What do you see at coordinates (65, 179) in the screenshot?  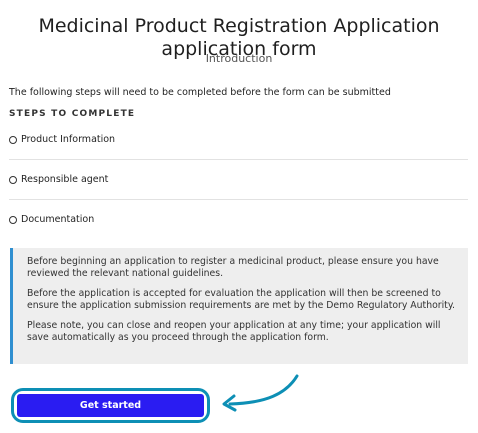 I see `step-label: Responsible agent` at bounding box center [65, 179].